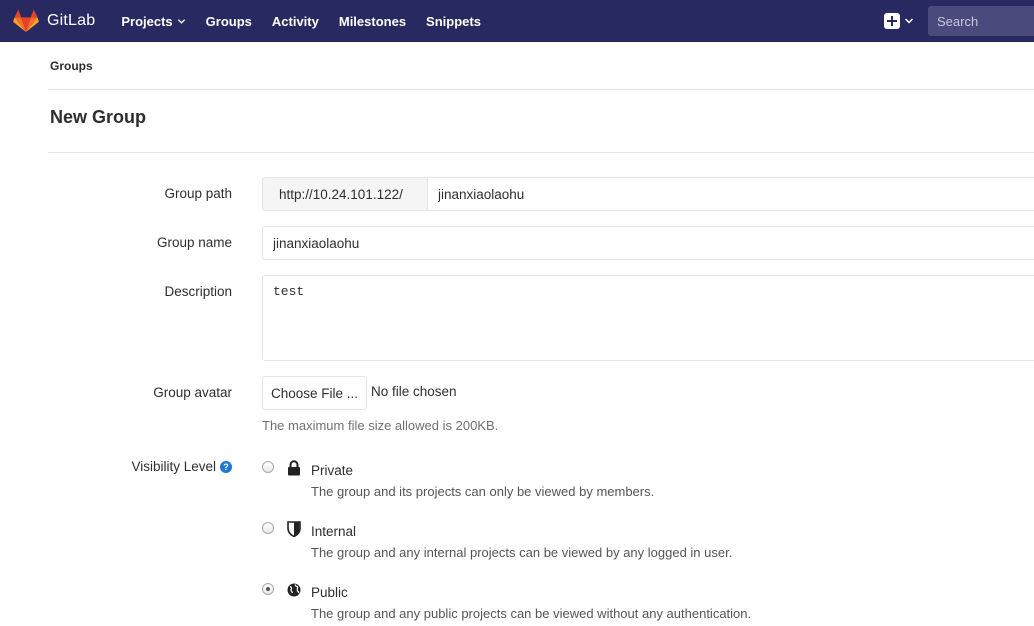 The width and height of the screenshot is (1034, 626). Describe the element at coordinates (294, 590) in the screenshot. I see `globe-icon` at that location.